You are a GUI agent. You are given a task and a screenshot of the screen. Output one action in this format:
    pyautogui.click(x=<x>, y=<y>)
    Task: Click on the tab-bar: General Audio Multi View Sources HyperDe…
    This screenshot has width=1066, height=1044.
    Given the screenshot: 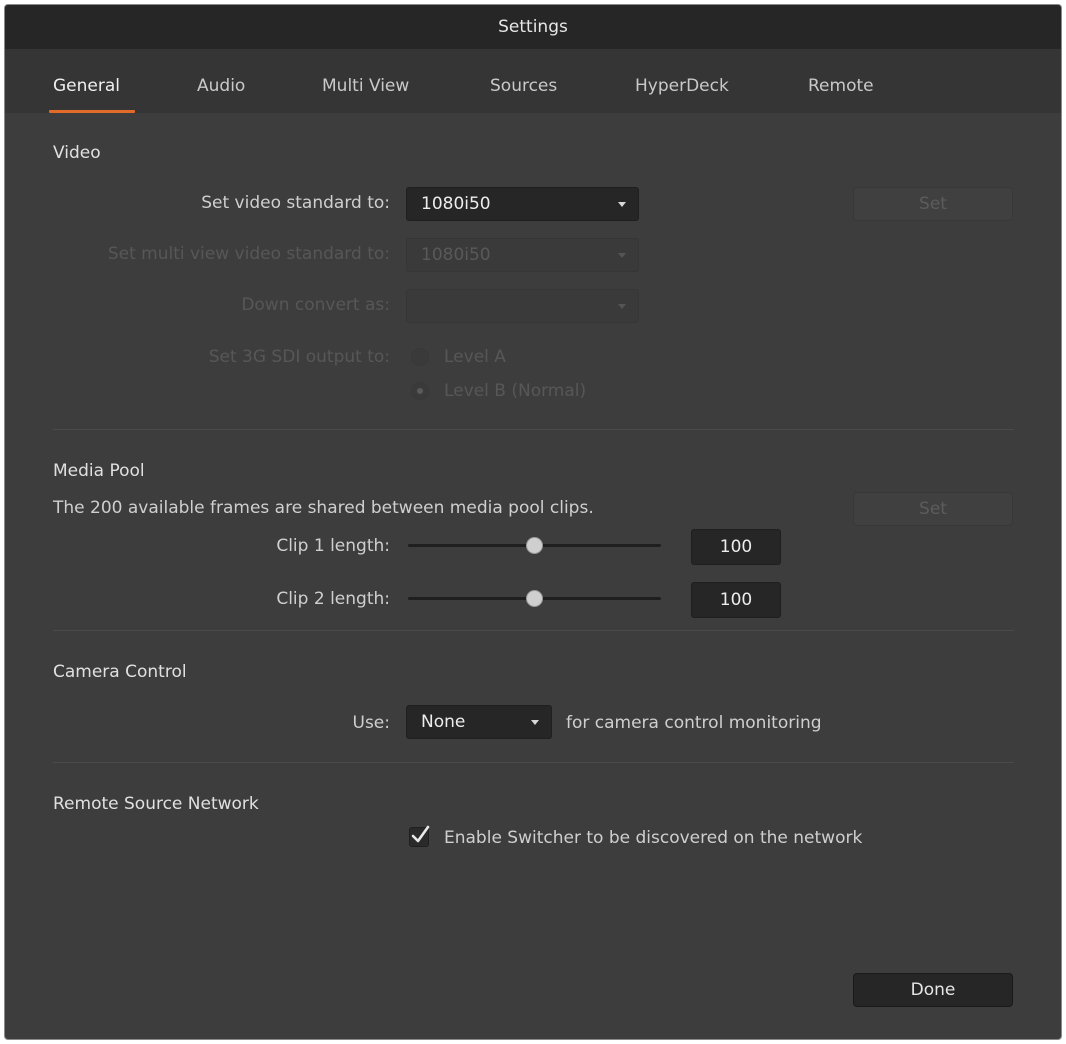 What is the action you would take?
    pyautogui.click(x=533, y=81)
    